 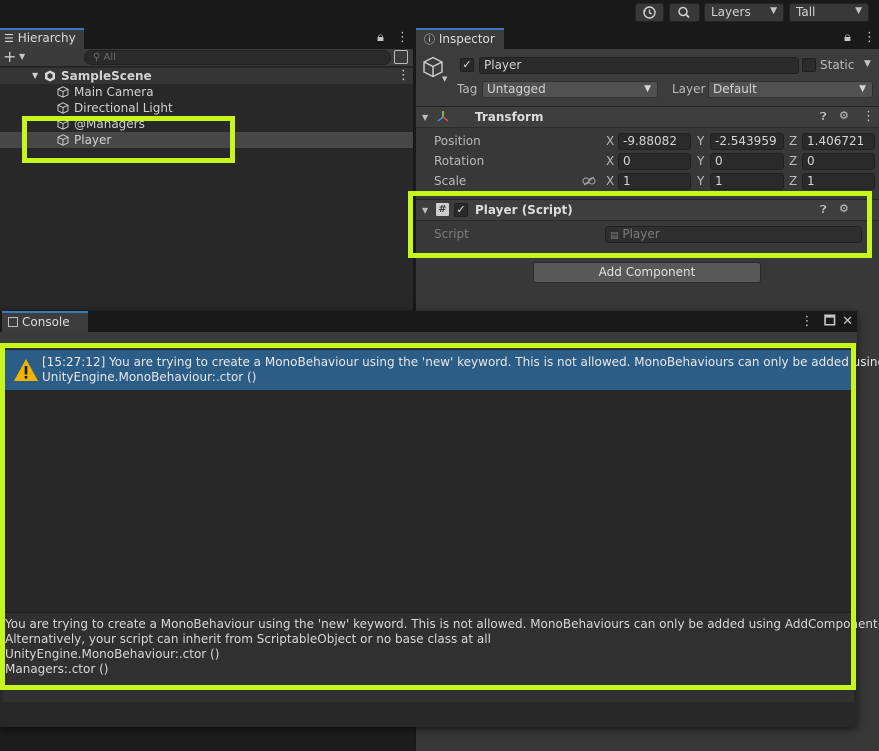 I want to click on constrain-proportions-icon, so click(x=589, y=181).